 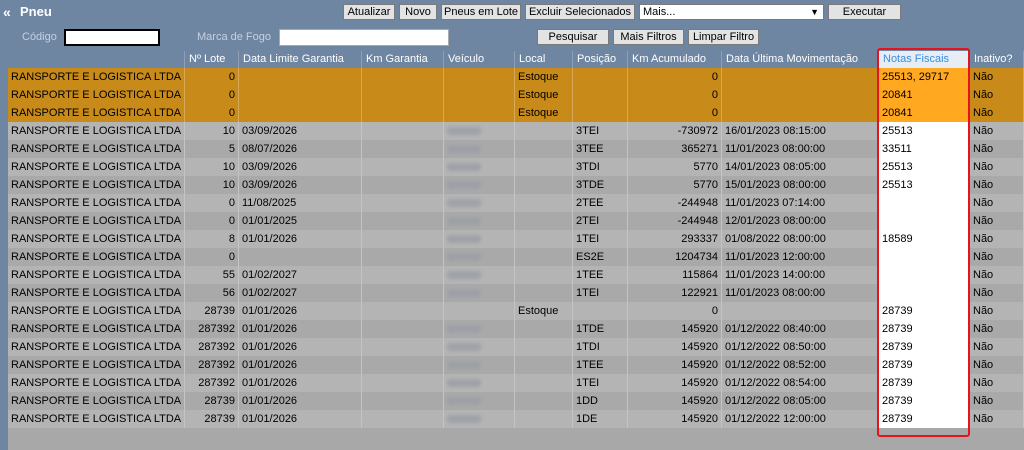 What do you see at coordinates (300, 59) in the screenshot?
I see `header-data-limite-garantia: Data Limite Garantia` at bounding box center [300, 59].